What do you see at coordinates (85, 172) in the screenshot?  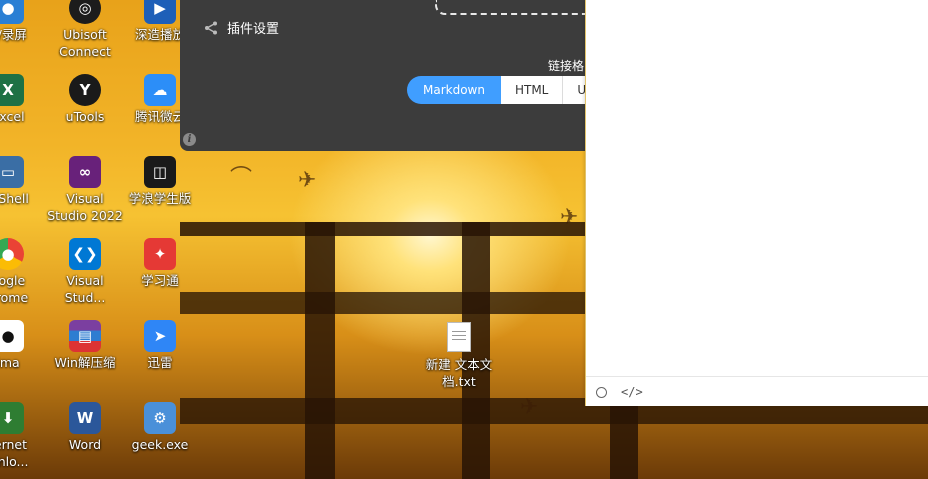 I see `visual-studio-icon: ∞` at bounding box center [85, 172].